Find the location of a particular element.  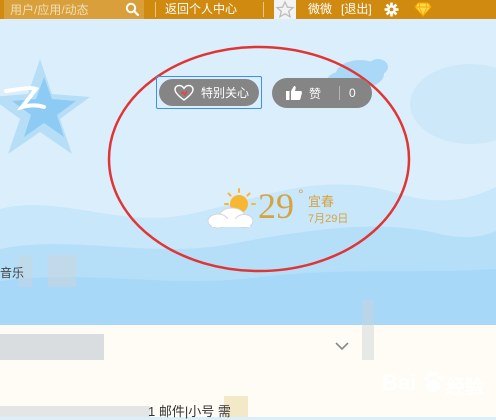

logout-link: [退出] is located at coordinates (356, 9).